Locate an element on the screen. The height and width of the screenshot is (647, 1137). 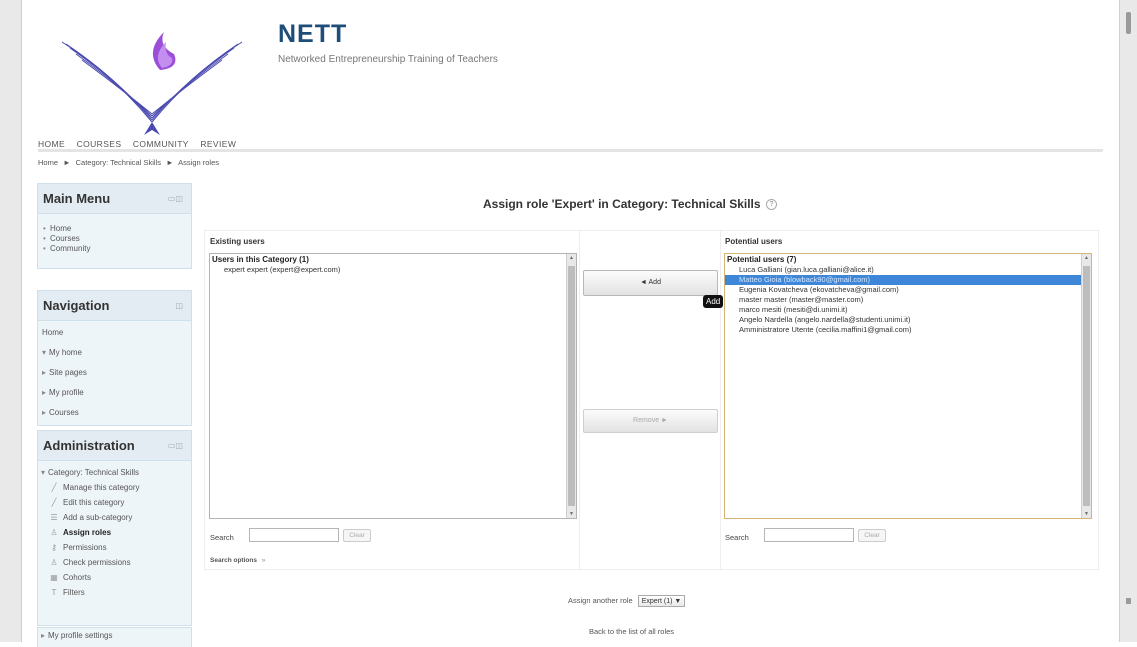
administration-title: Administration is located at coordinates (89, 445).